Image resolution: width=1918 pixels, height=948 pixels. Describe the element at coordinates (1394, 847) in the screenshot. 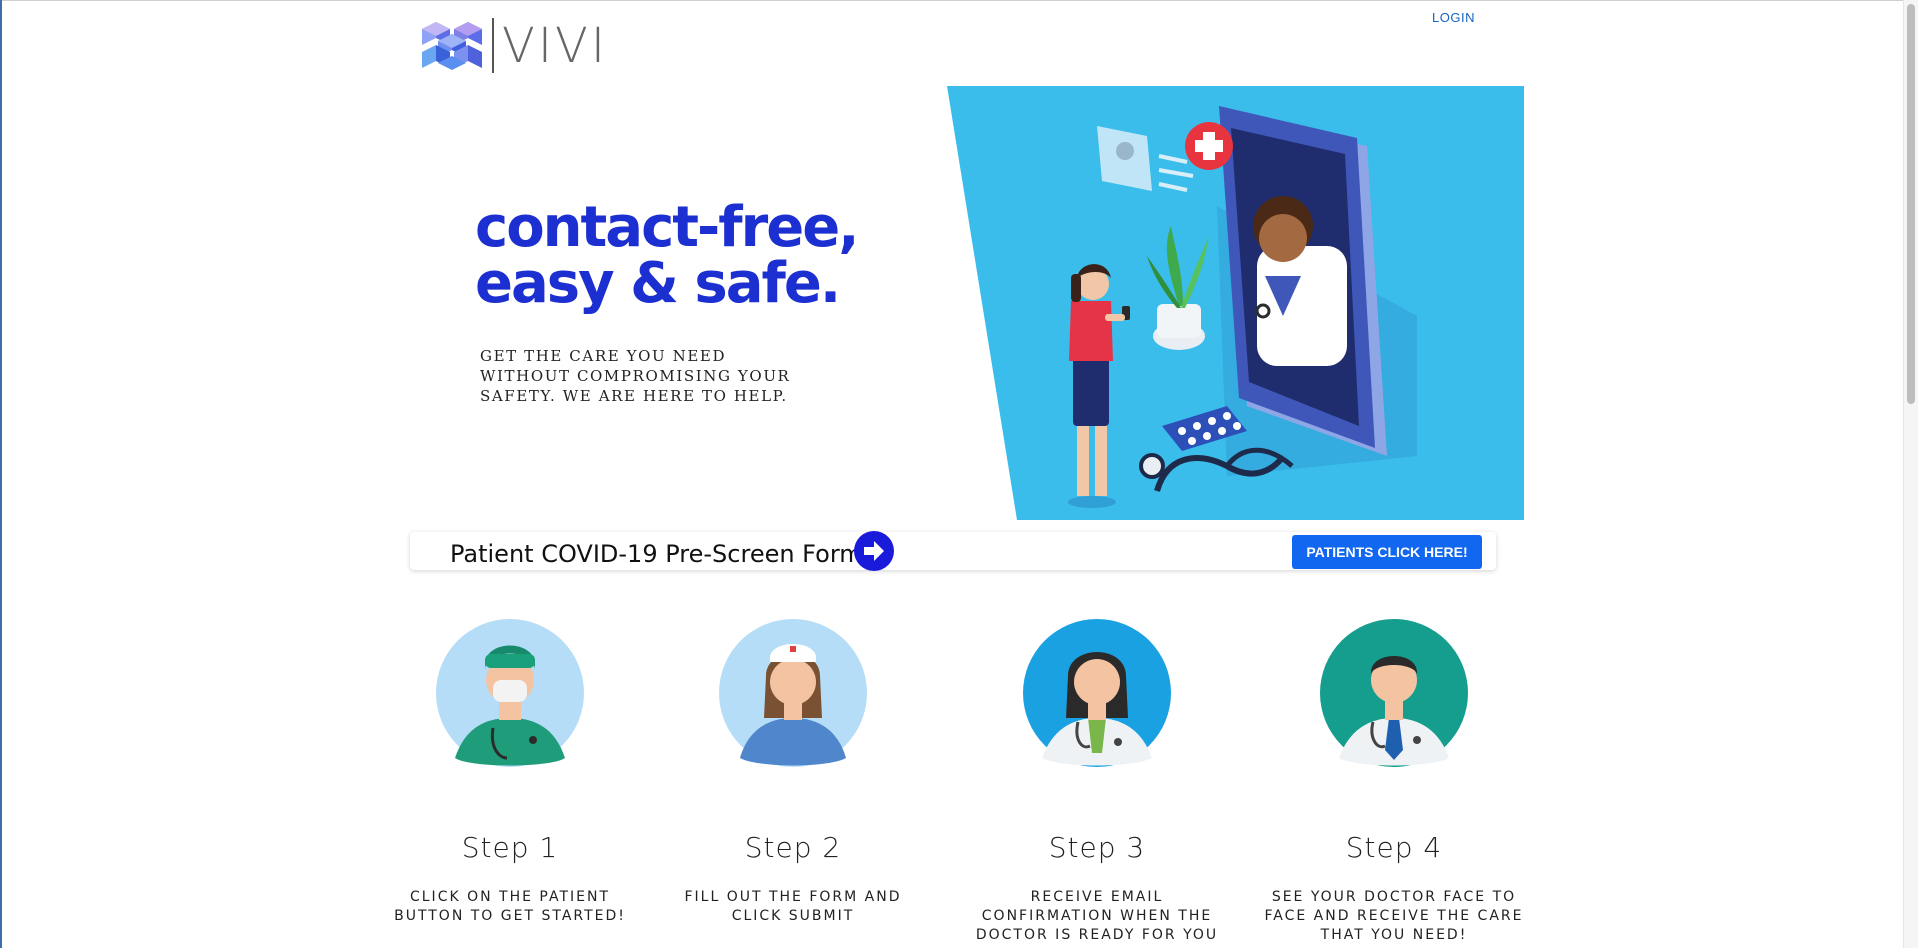

I see `step-4-title: Step 4` at that location.